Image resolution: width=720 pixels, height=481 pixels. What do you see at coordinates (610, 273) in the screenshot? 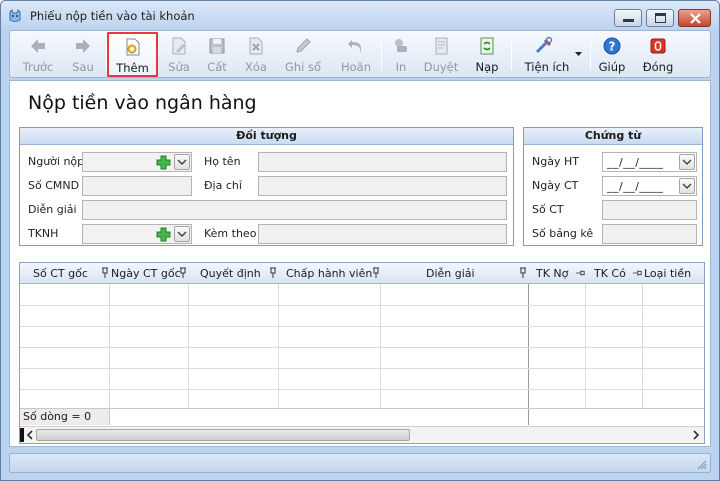
I see `column-header: TK Có` at bounding box center [610, 273].